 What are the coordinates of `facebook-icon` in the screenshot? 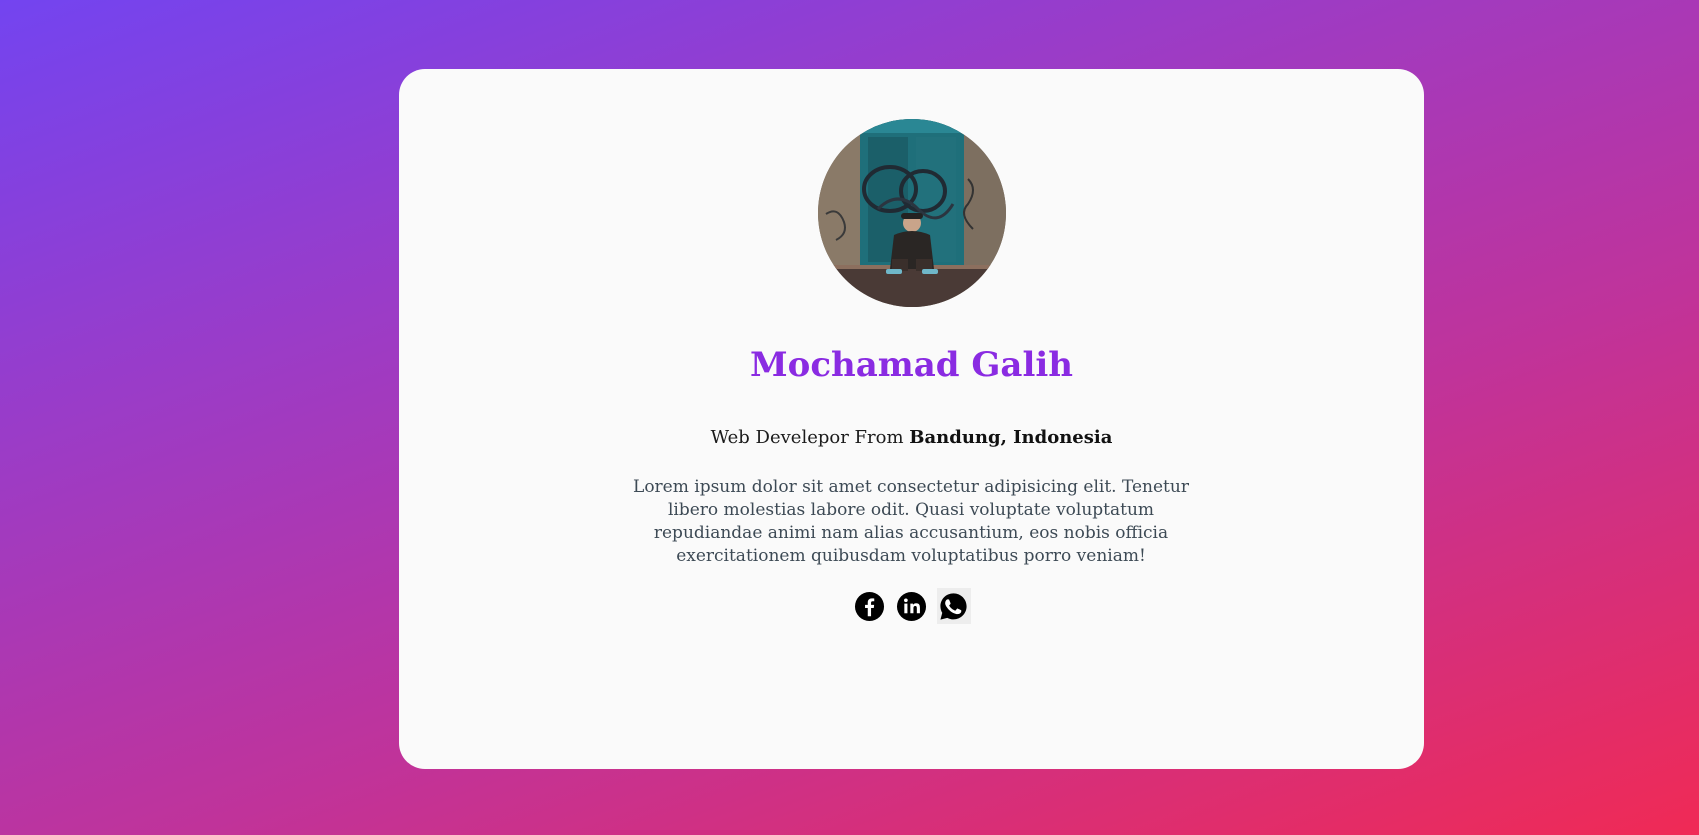 It's located at (869, 606).